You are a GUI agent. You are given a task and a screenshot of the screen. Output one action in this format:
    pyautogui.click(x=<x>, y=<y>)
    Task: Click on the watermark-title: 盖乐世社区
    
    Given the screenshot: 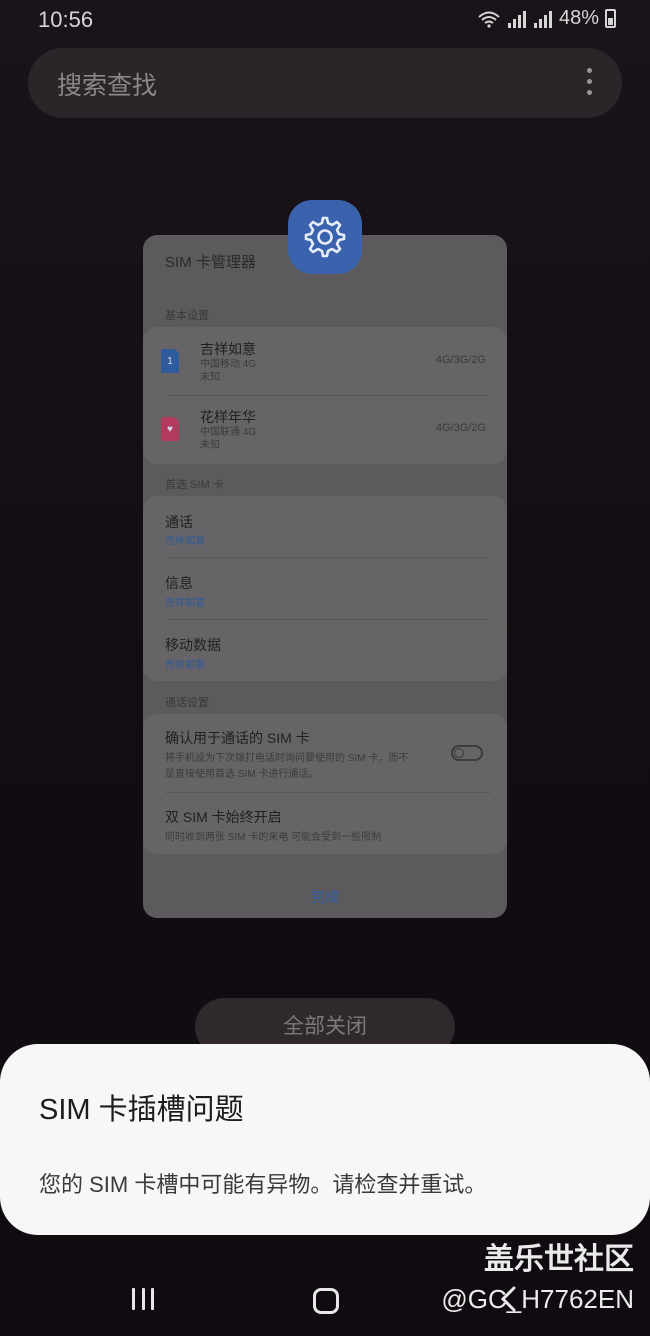 What is the action you would take?
    pyautogui.click(x=559, y=1259)
    